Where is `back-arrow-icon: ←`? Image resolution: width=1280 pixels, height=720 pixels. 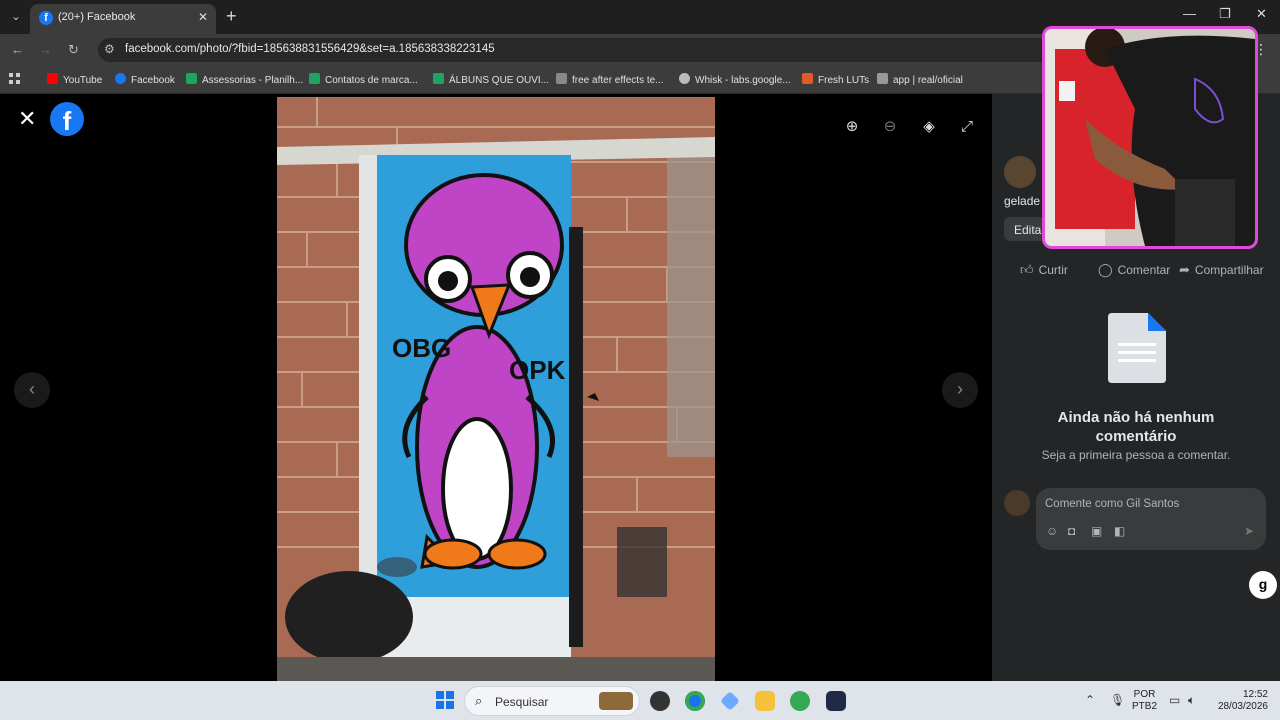
back-arrow-icon: ← is located at coordinates (17, 49).